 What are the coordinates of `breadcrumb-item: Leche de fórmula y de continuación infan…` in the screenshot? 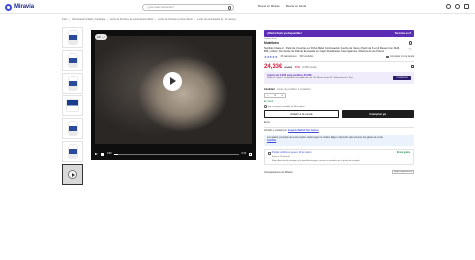 It's located at (132, 20).